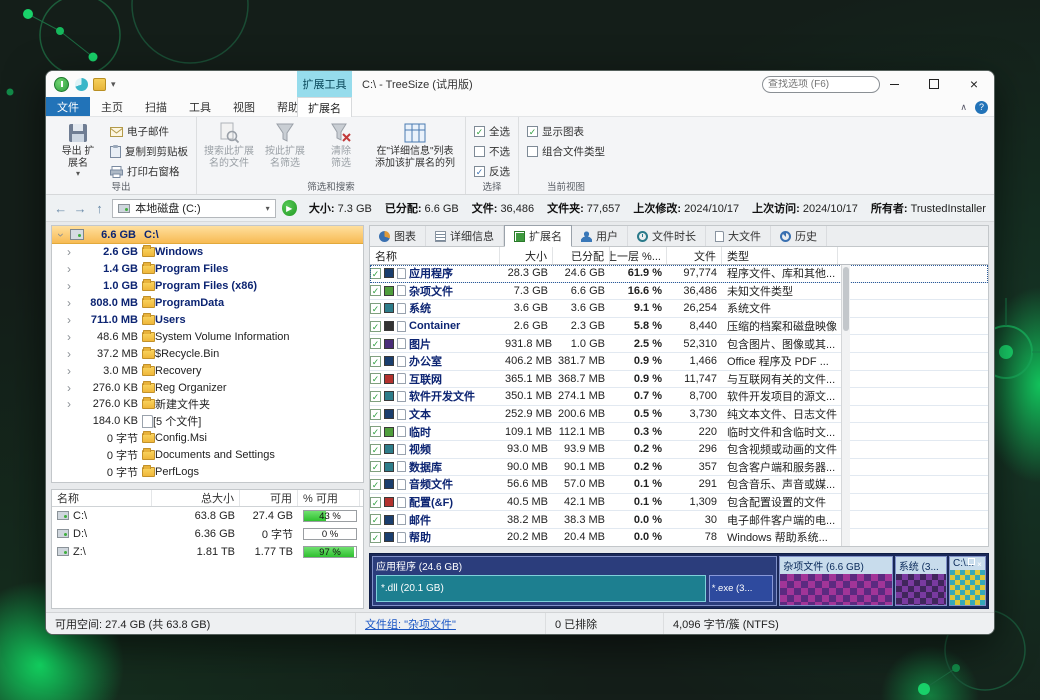 The height and width of the screenshot is (700, 1040). Describe the element at coordinates (410, 624) in the screenshot. I see `status-file-group-link: 文件组: "杂项文件"` at that location.